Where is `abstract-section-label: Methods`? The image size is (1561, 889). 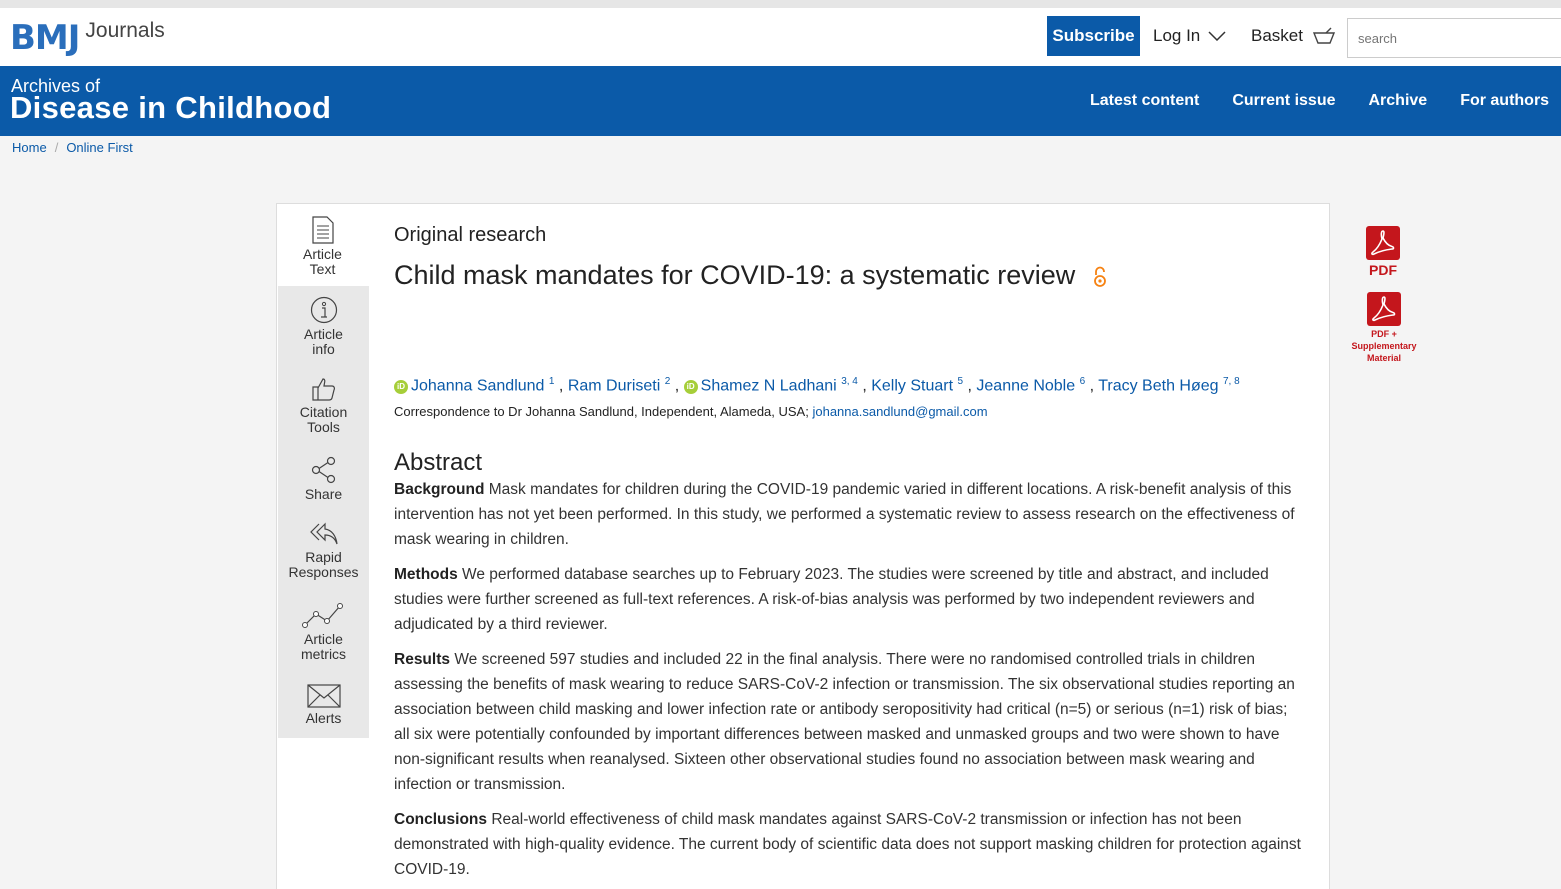
abstract-section-label: Methods is located at coordinates (426, 574).